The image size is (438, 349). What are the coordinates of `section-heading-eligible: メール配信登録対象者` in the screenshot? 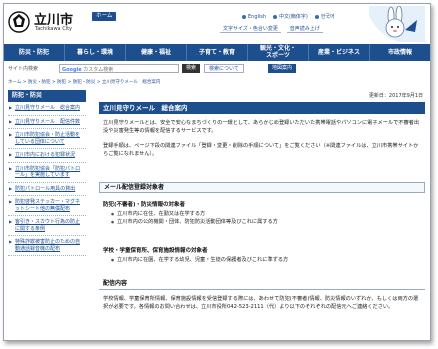 It's located at (262, 187).